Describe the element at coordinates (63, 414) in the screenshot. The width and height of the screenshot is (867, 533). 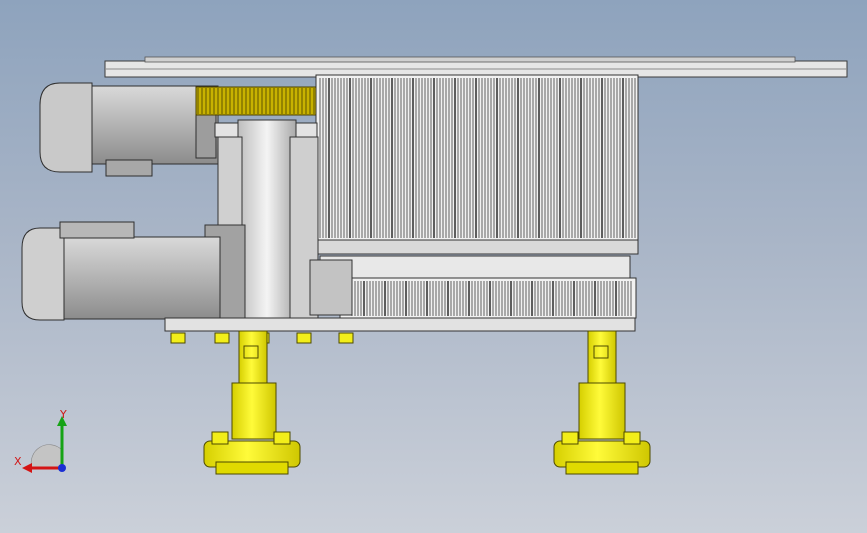
I see `y-axis-label: Y` at that location.